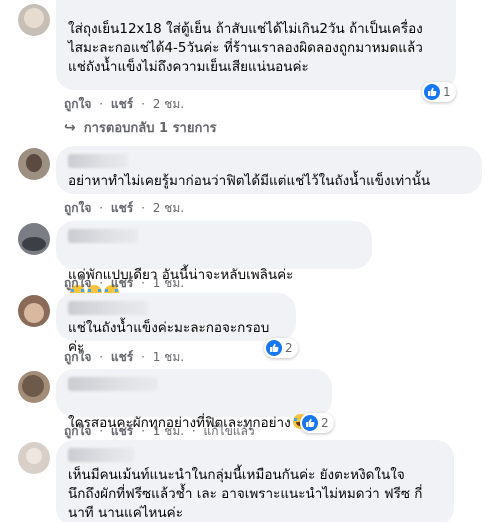 The width and height of the screenshot is (497, 522). I want to click on reaction-number: 1, so click(447, 92).